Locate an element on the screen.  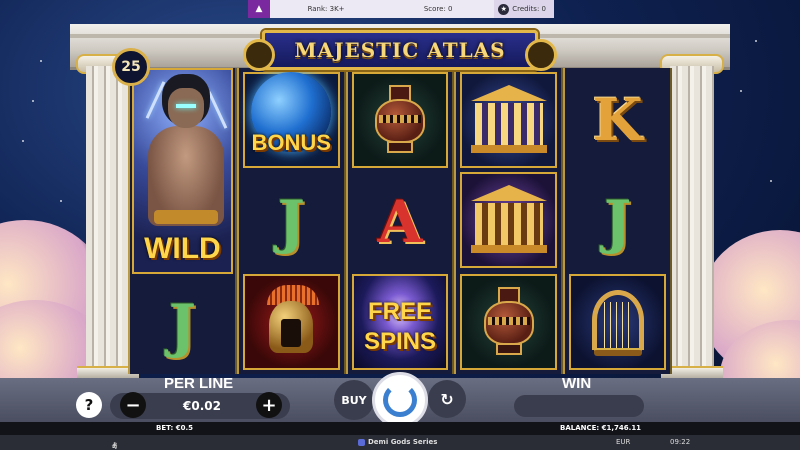
lyre-symbol is located at coordinates (617, 322).